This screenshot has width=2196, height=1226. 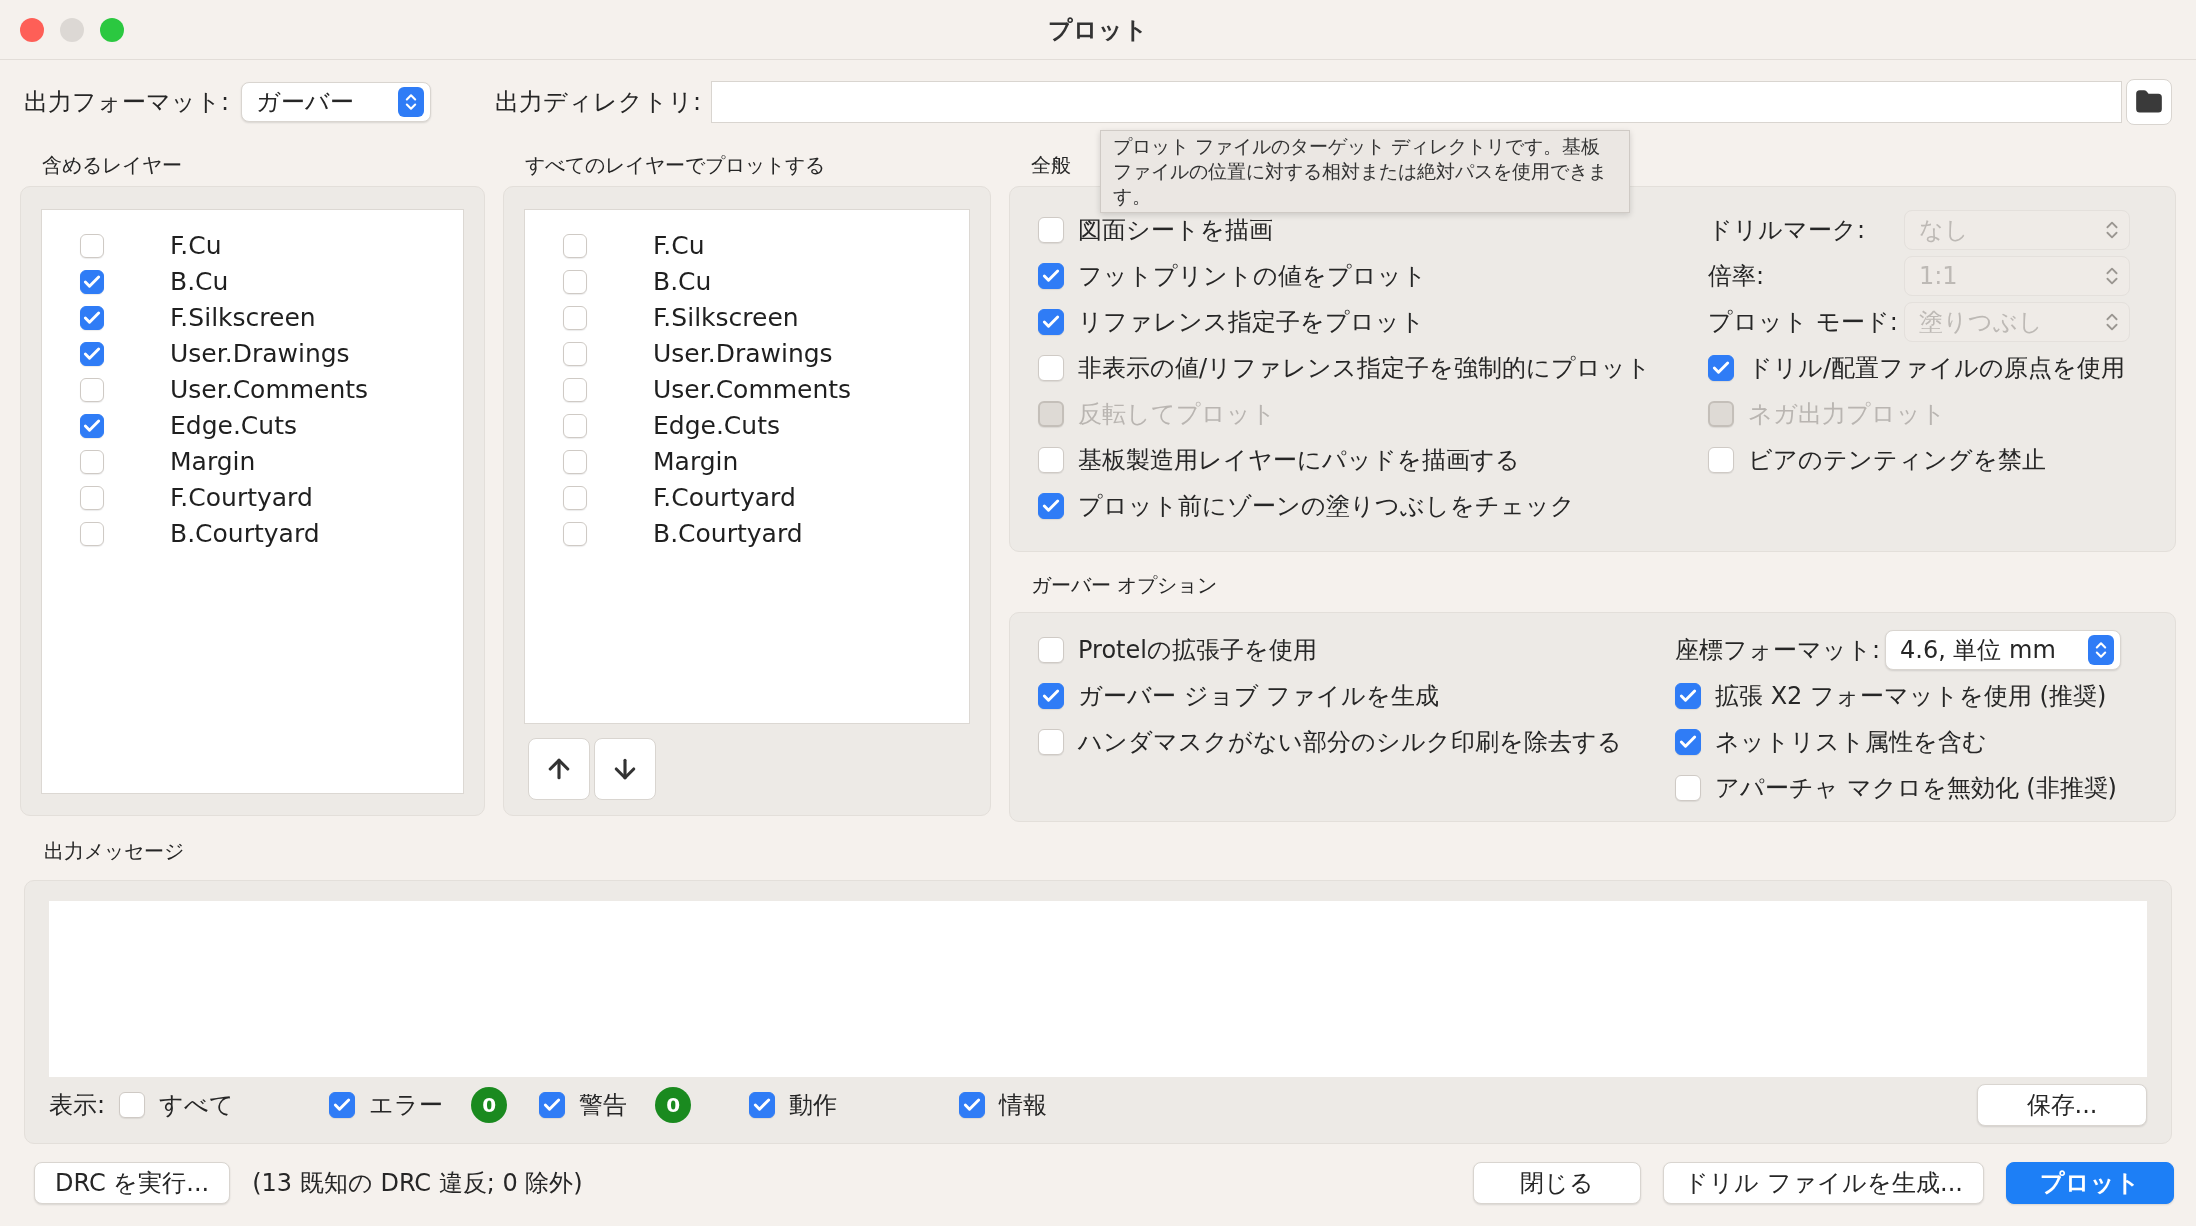 I want to click on move-down-button, so click(x=625, y=769).